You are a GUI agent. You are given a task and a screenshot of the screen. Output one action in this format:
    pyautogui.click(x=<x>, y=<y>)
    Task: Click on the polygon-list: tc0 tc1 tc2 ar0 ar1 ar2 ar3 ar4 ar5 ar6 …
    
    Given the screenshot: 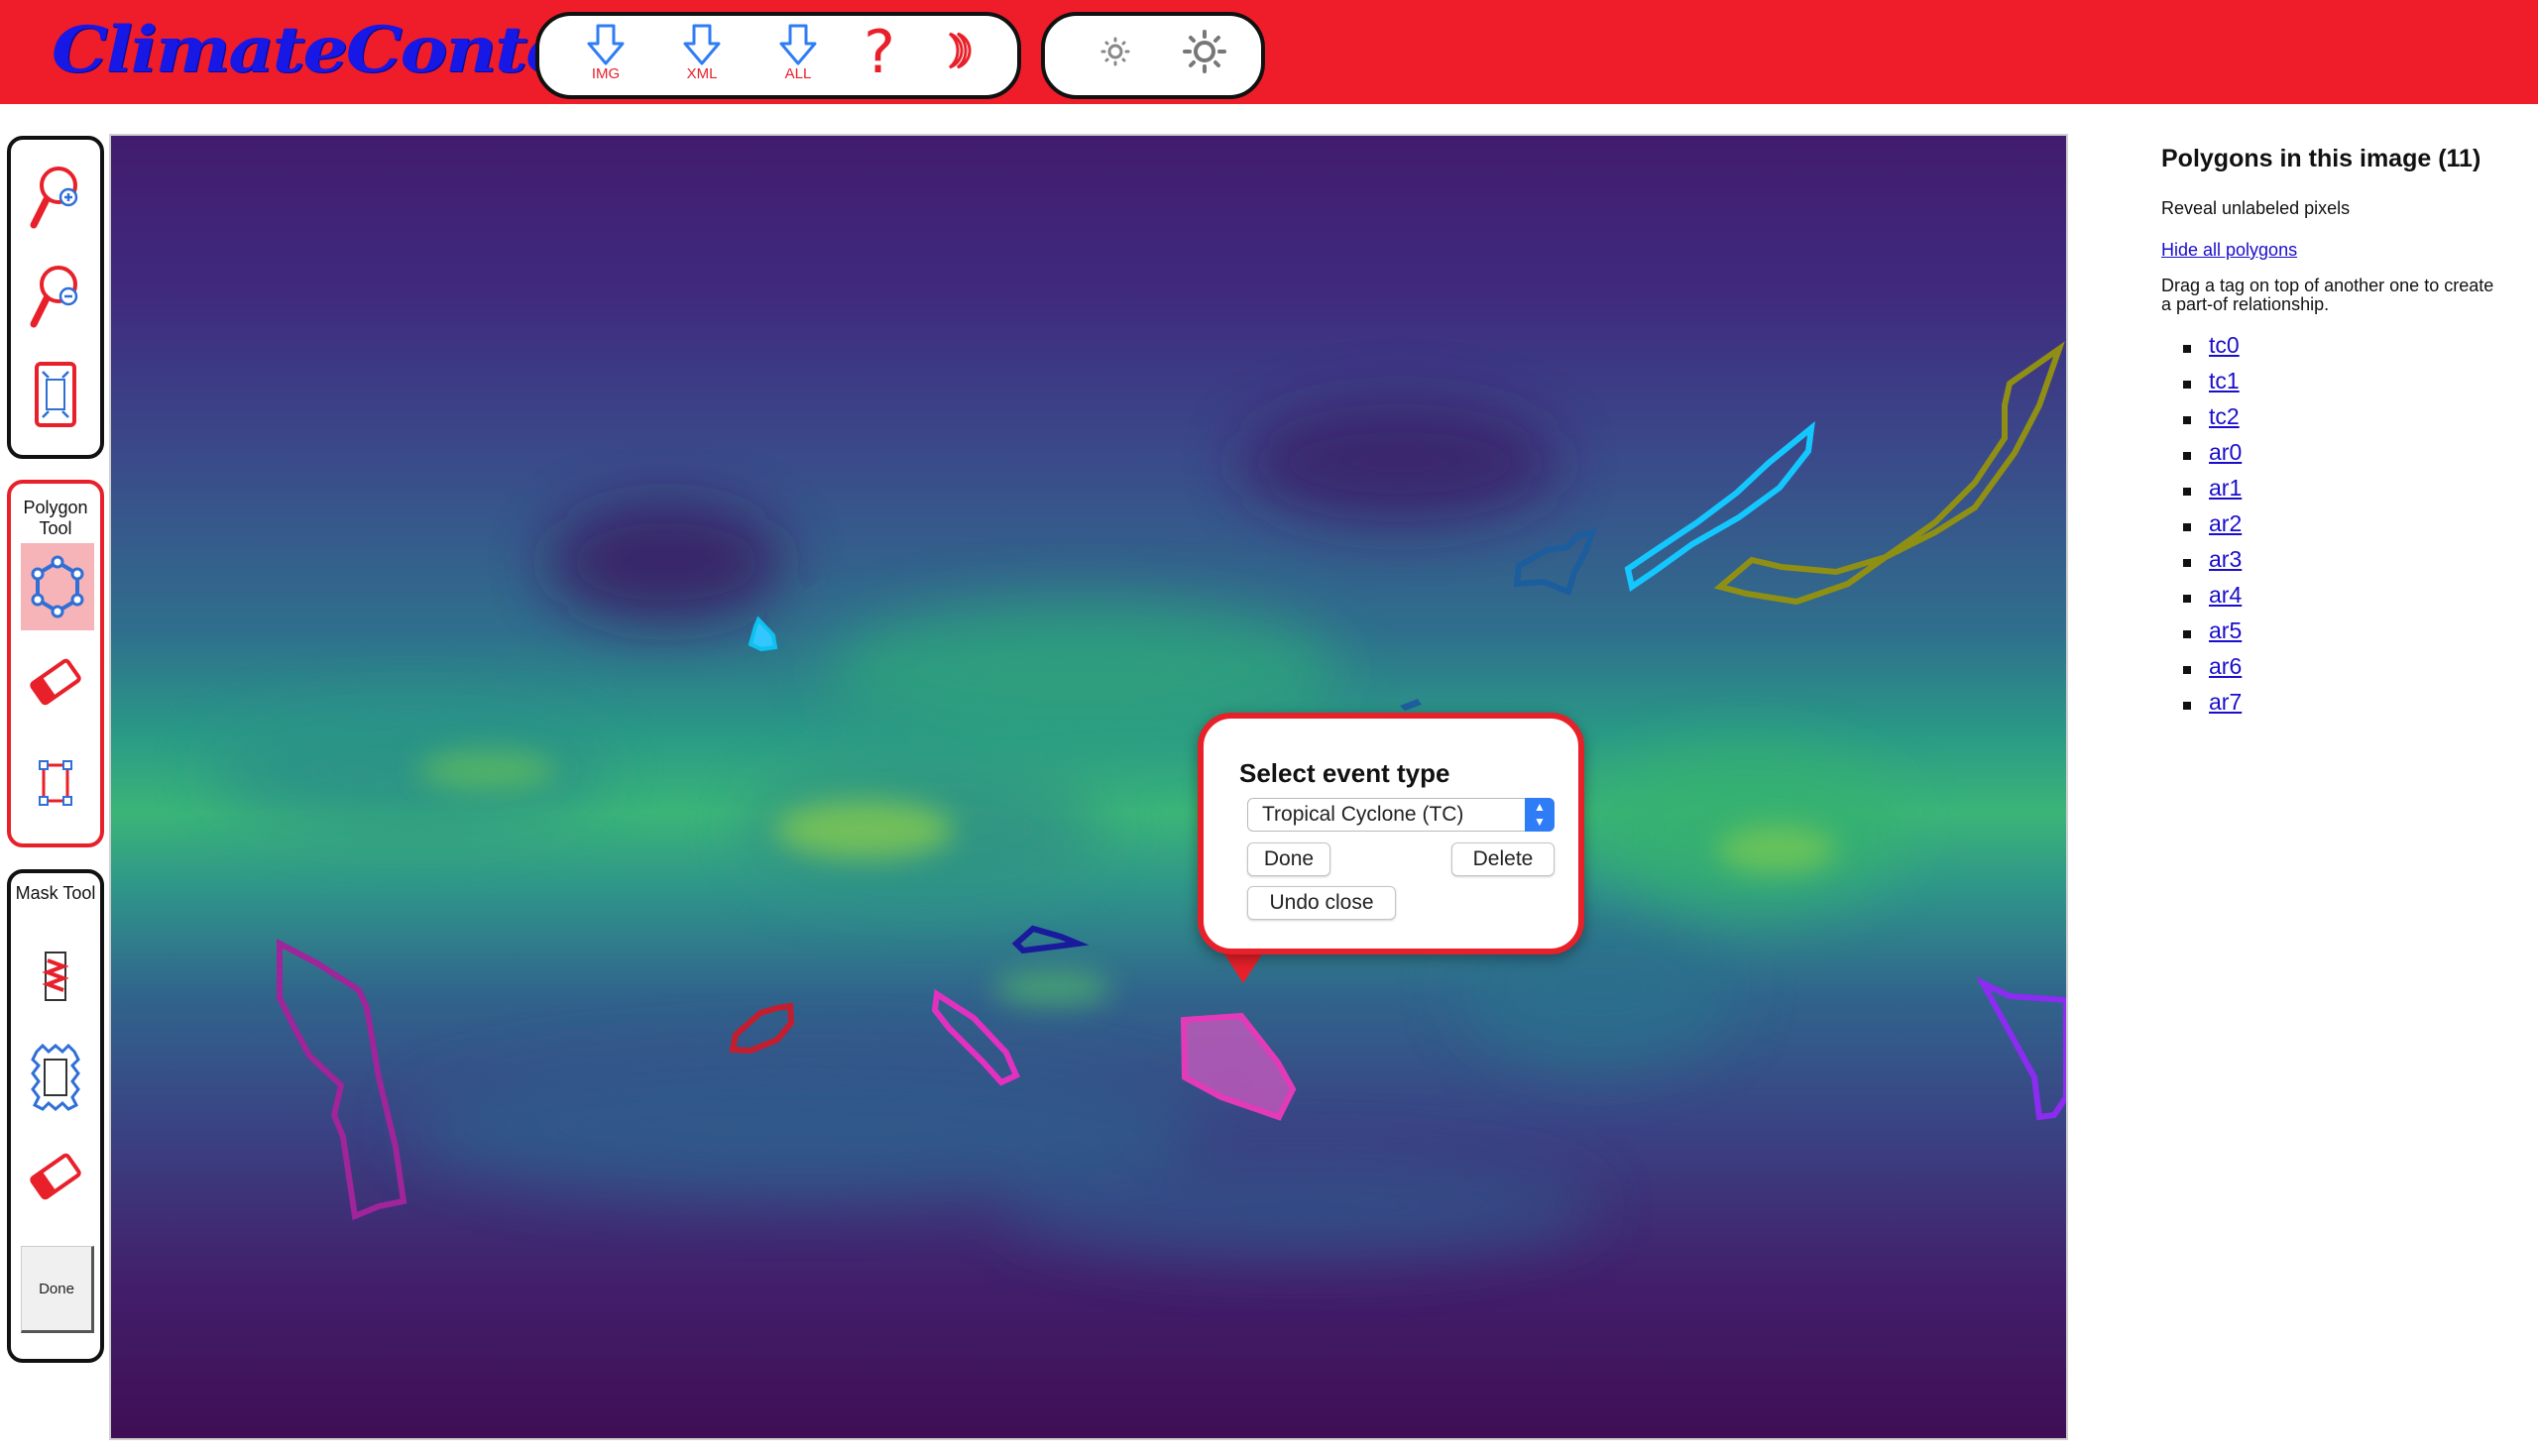 What is the action you would take?
    pyautogui.click(x=2345, y=528)
    